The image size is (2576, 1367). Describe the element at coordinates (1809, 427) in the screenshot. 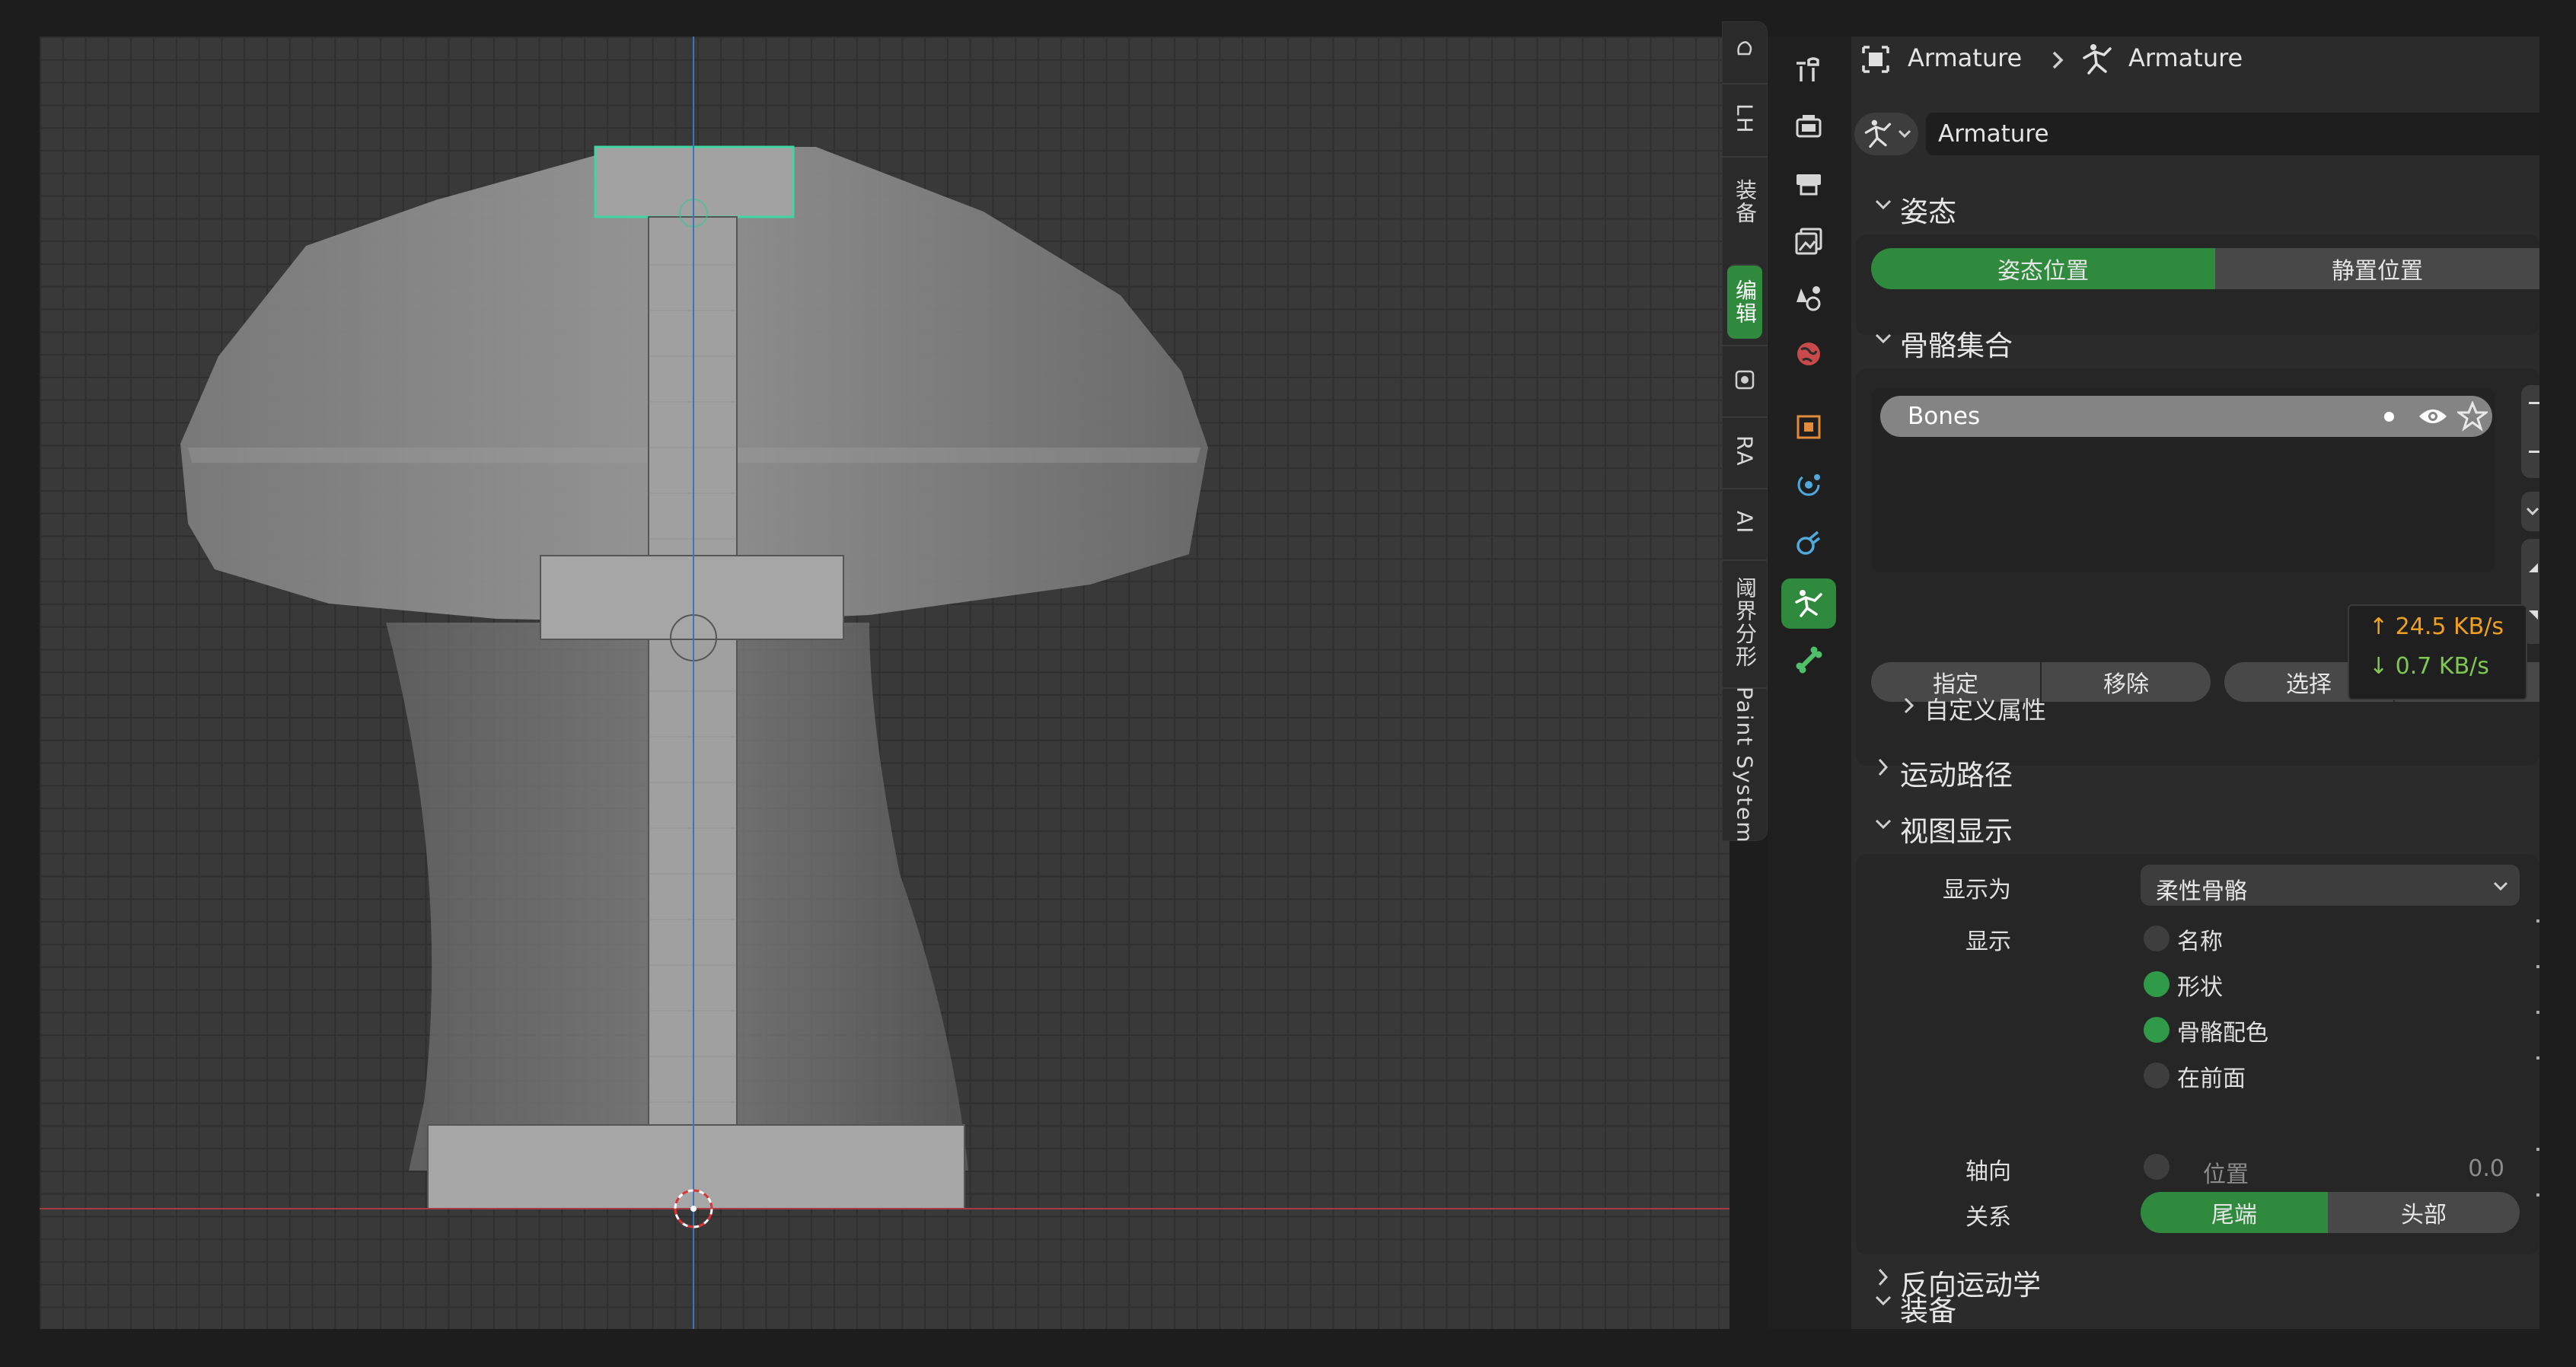

I see `object-icon` at that location.